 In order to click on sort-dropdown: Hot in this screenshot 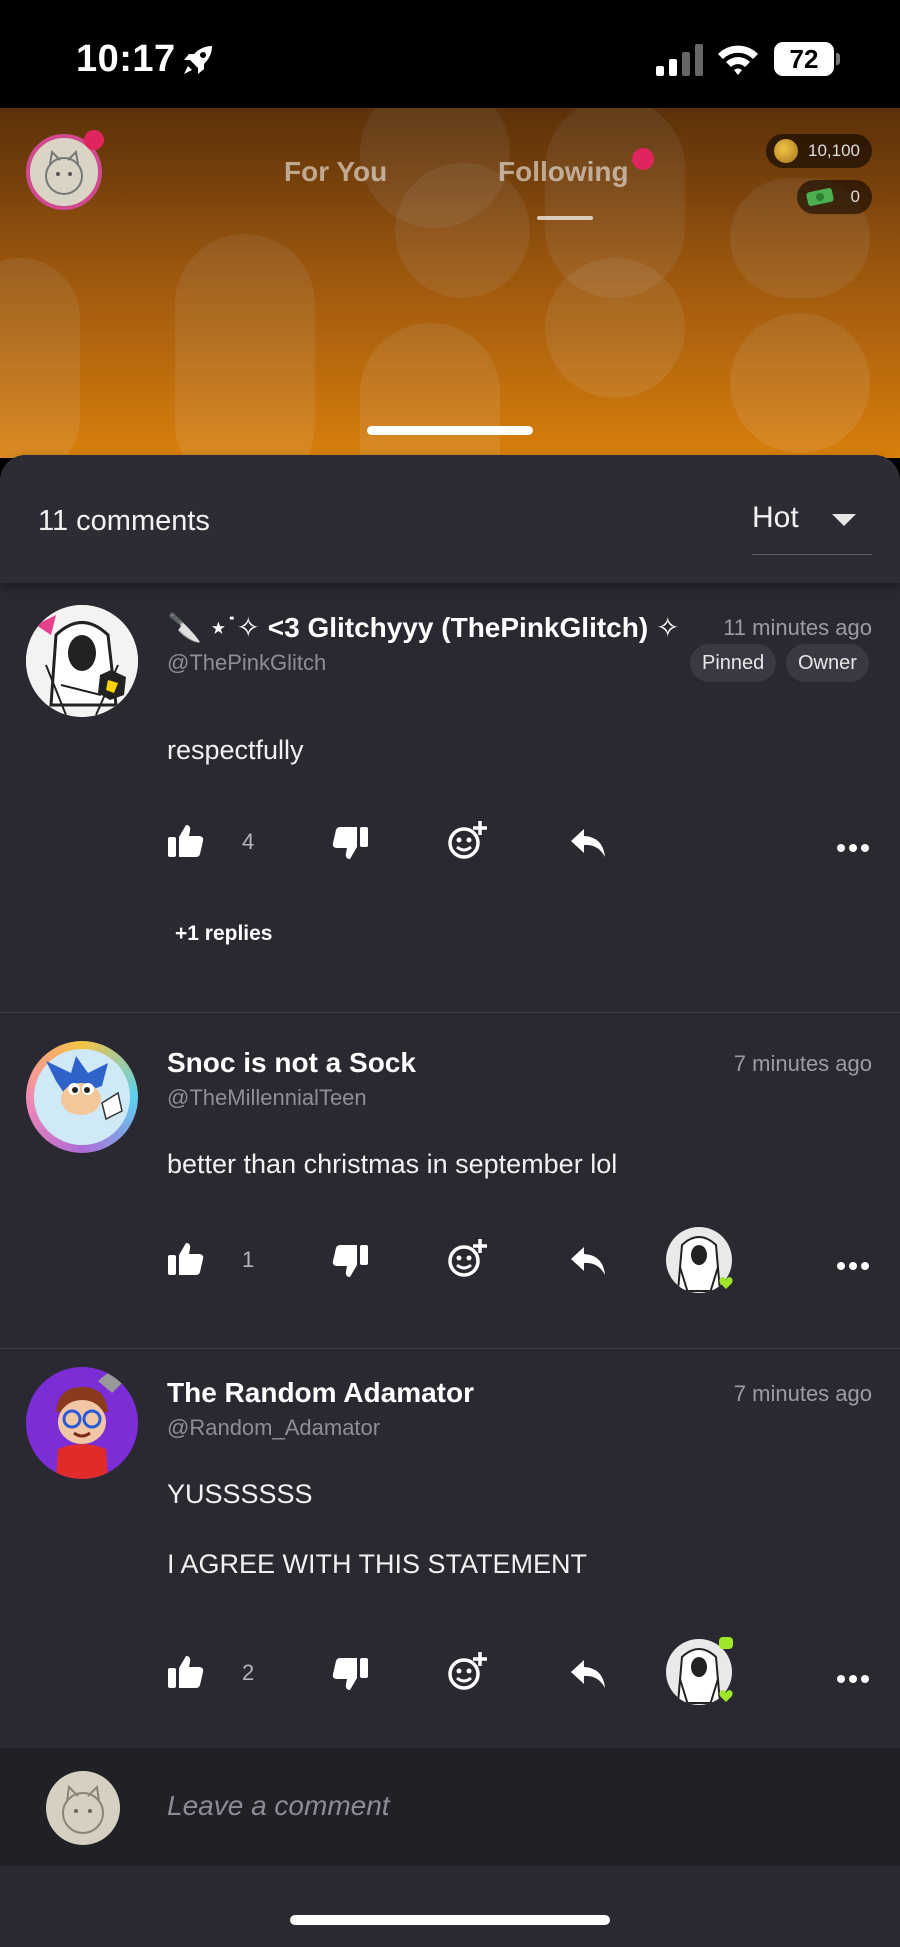, I will do `click(812, 525)`.